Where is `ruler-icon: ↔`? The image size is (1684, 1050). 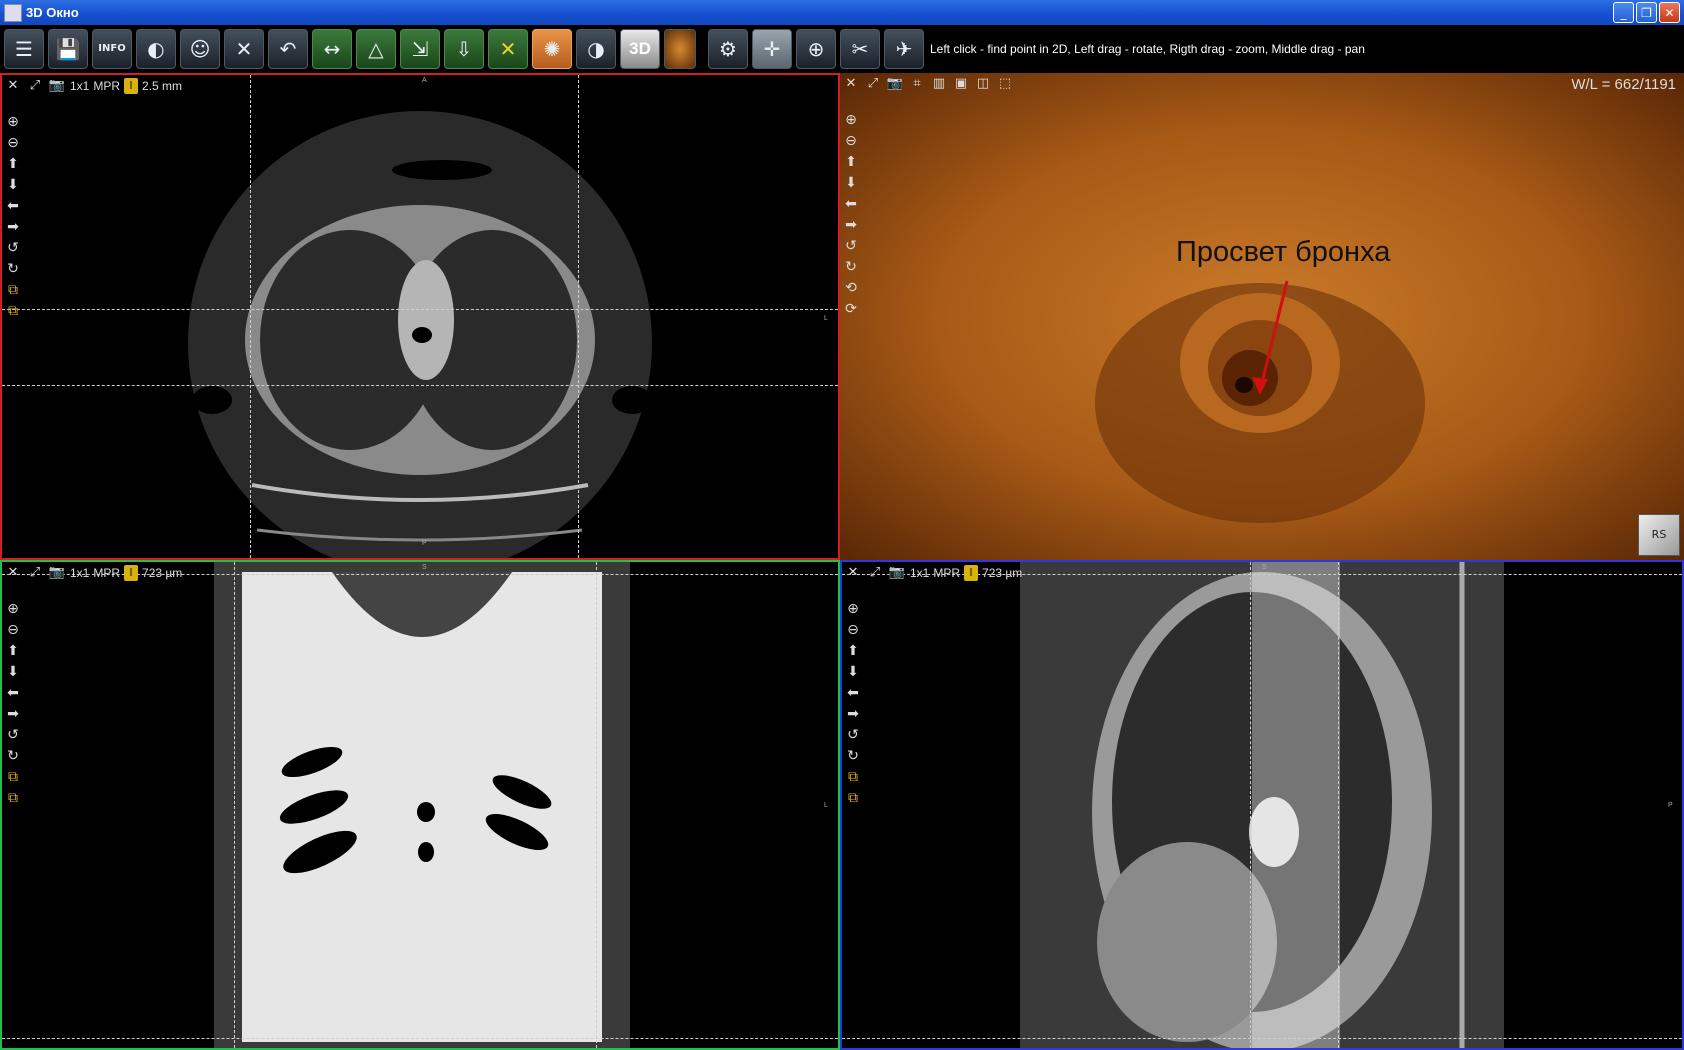
ruler-icon: ↔ is located at coordinates (332, 49).